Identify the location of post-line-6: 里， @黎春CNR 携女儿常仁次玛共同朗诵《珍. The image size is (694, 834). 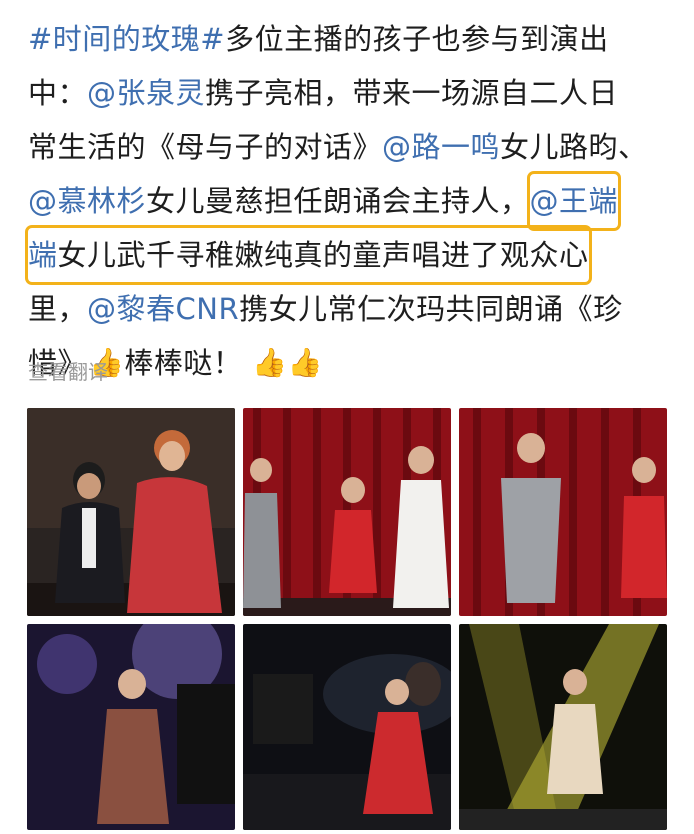
(353, 309).